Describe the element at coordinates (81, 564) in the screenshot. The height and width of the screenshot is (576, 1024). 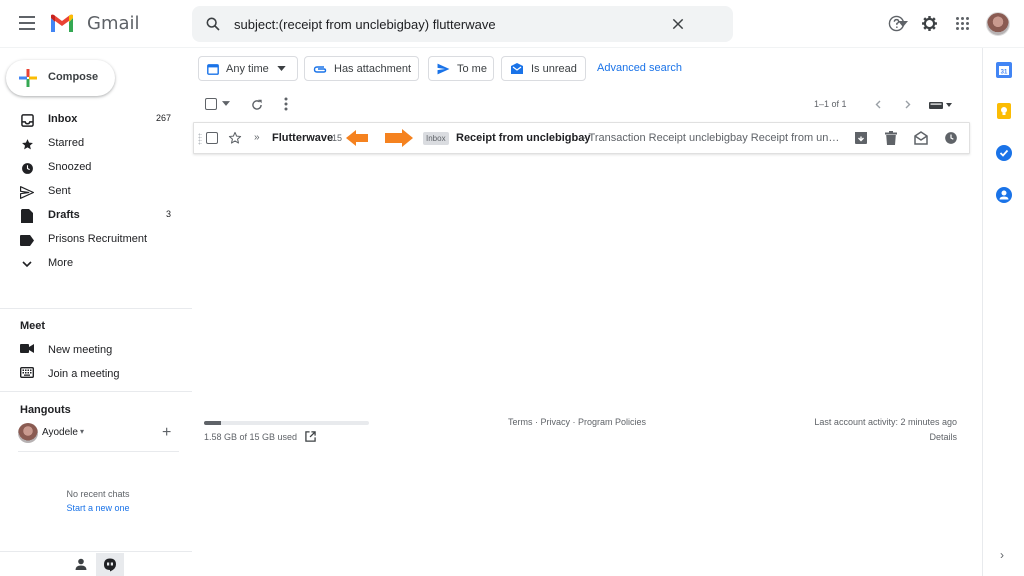
I see `person-icon` at that location.